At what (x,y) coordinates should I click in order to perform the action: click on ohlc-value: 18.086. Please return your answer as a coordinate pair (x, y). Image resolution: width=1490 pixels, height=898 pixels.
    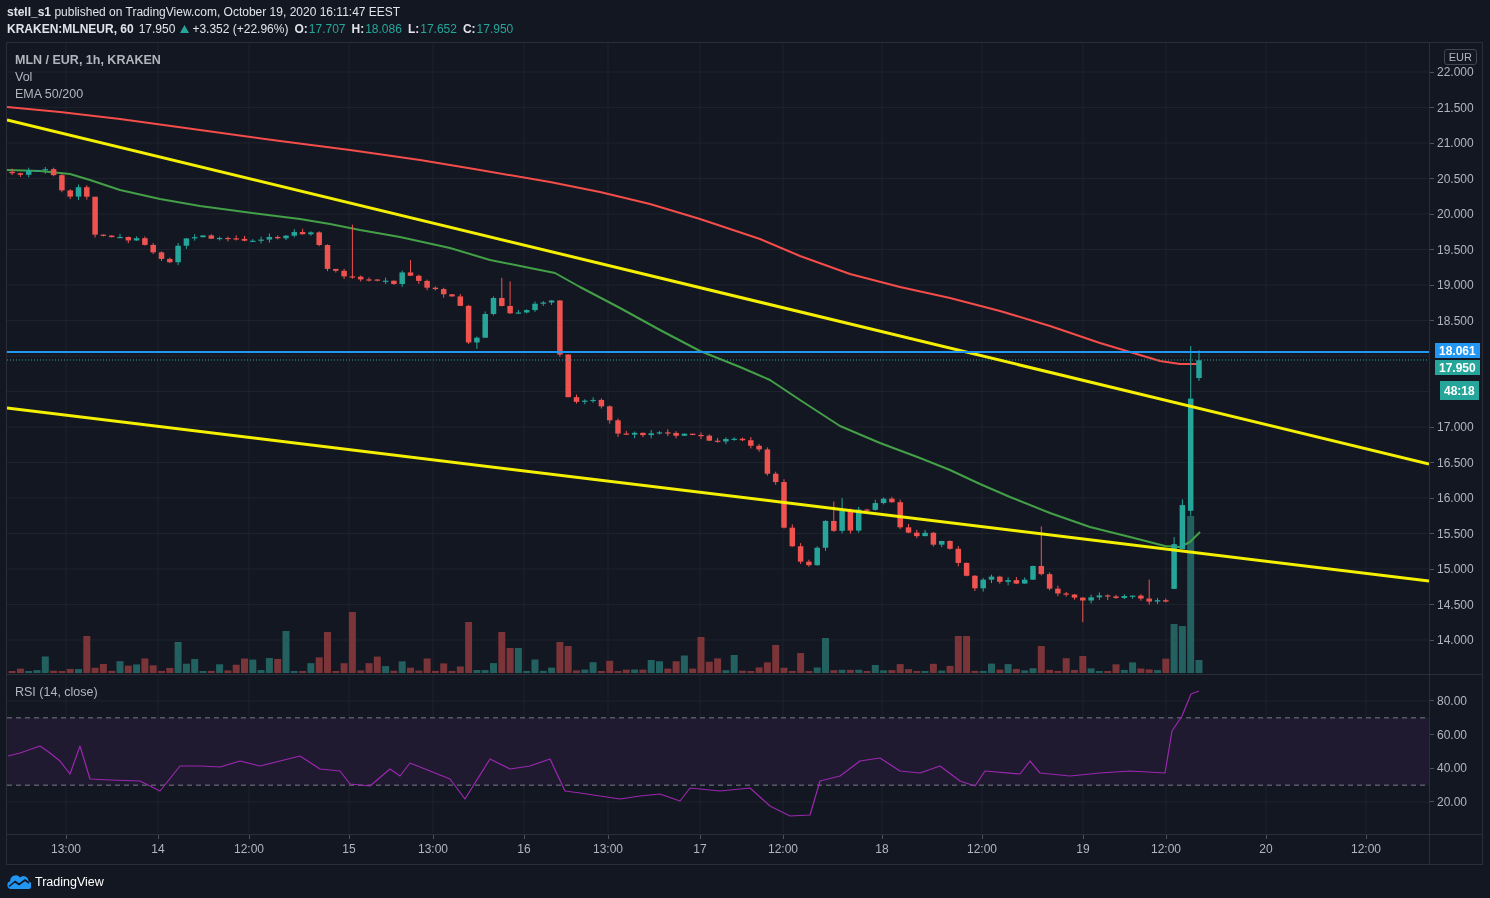
    Looking at the image, I should click on (383, 28).